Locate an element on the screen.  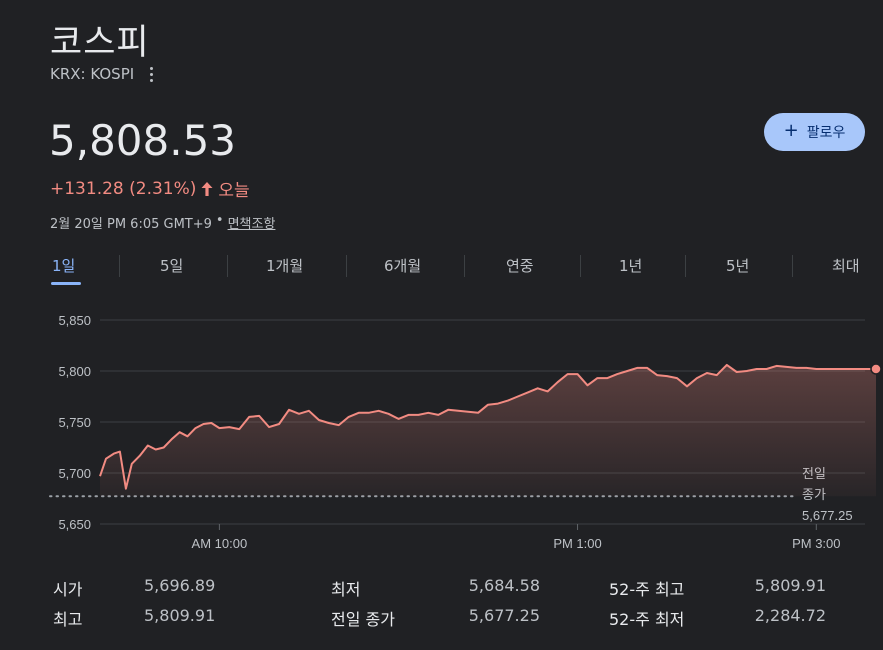
previous-close-label: 5,677.25 is located at coordinates (827, 515).